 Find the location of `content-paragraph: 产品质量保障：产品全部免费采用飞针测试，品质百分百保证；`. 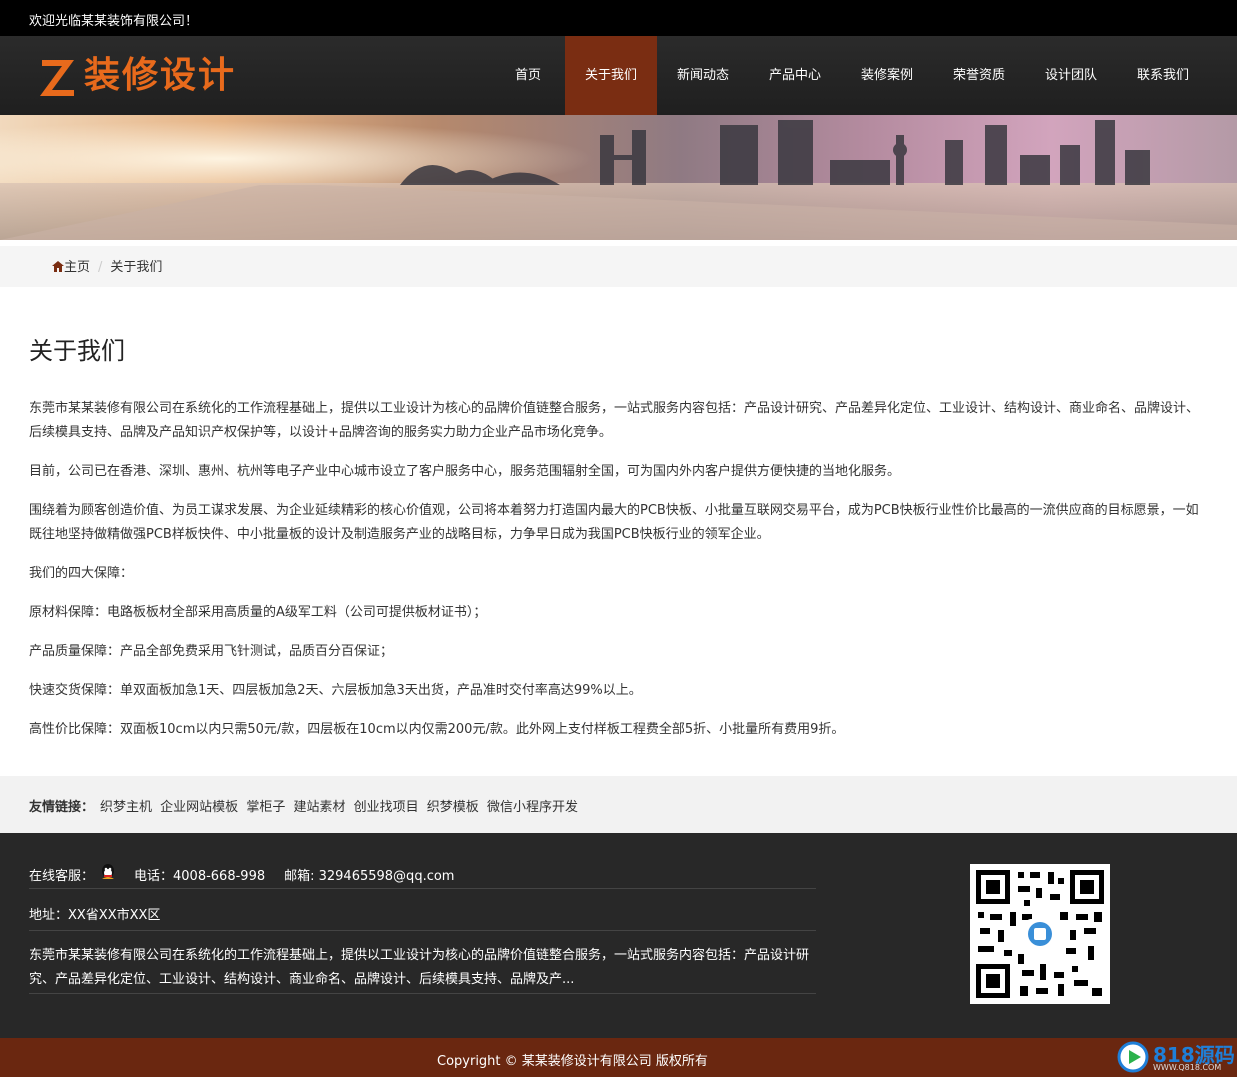

content-paragraph: 产品质量保障：产品全部免费采用飞针测试，品质百分百保证； is located at coordinates (211, 651).